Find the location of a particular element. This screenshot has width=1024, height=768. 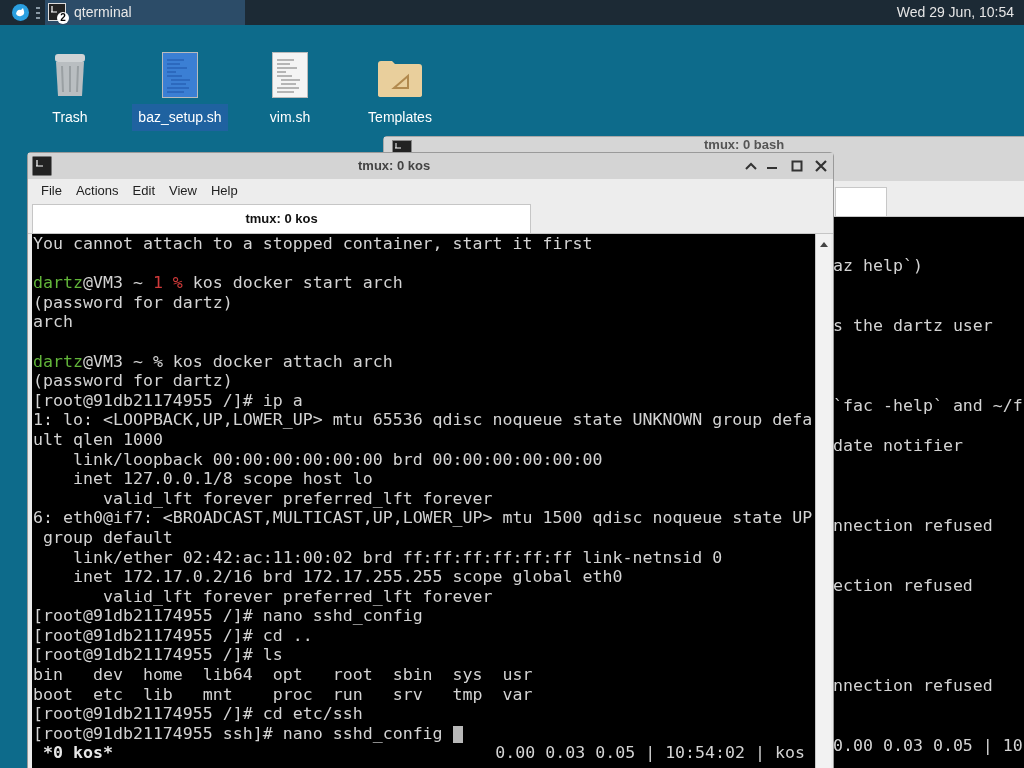

task-label: qterminal is located at coordinates (103, 12).